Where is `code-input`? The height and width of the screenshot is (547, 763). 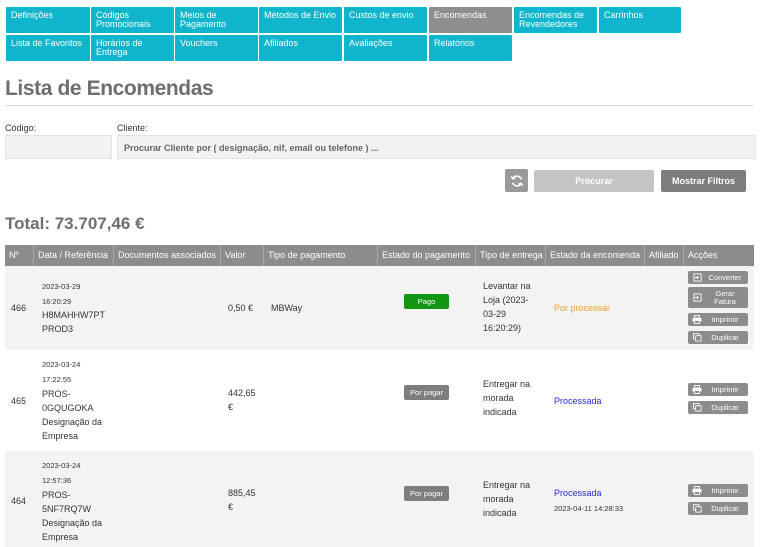 code-input is located at coordinates (58, 147).